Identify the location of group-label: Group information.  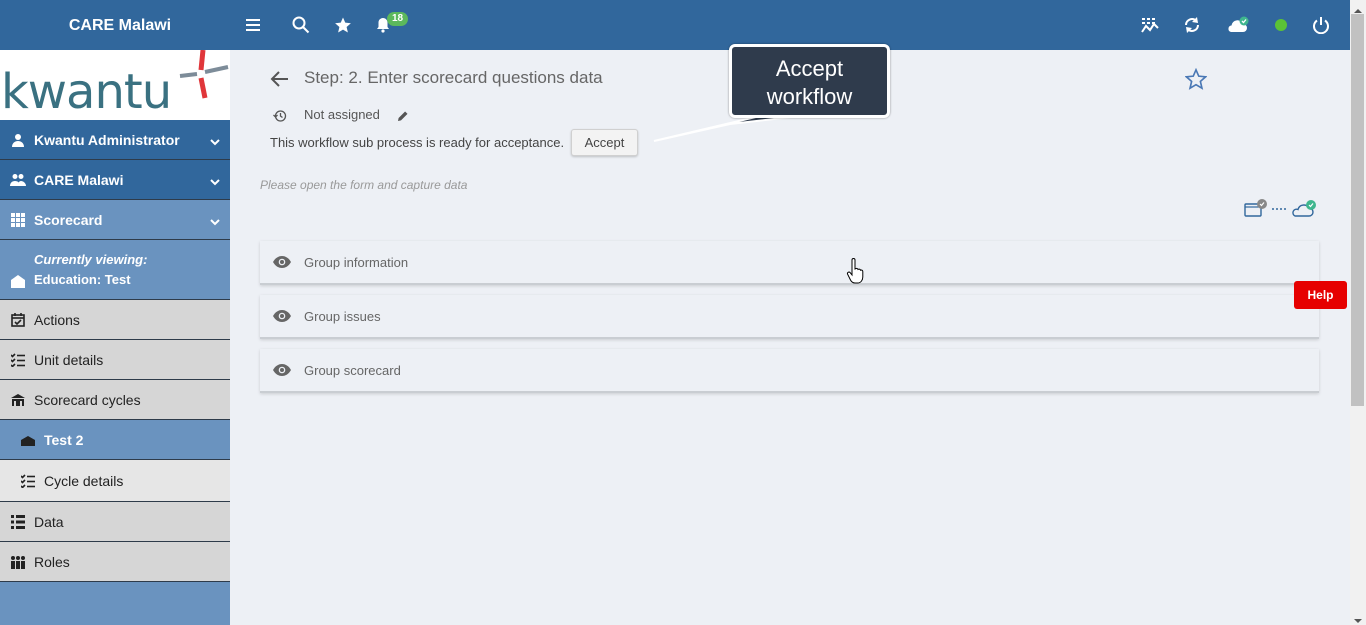
(356, 262).